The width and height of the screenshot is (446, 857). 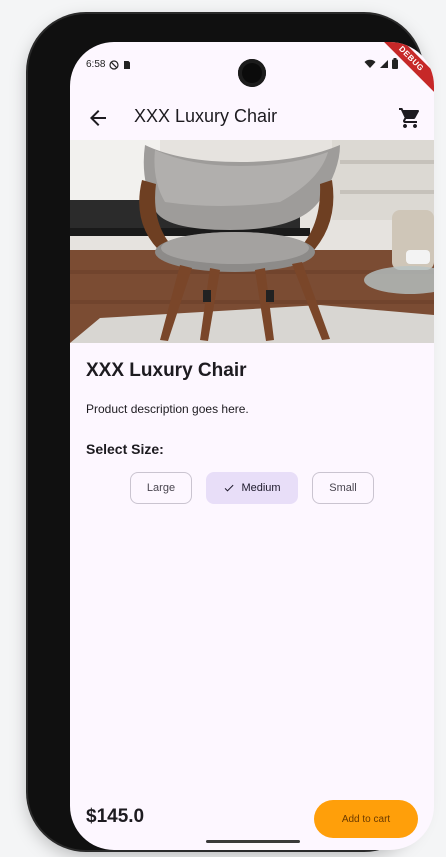 What do you see at coordinates (115, 816) in the screenshot?
I see `price-label: $145.0` at bounding box center [115, 816].